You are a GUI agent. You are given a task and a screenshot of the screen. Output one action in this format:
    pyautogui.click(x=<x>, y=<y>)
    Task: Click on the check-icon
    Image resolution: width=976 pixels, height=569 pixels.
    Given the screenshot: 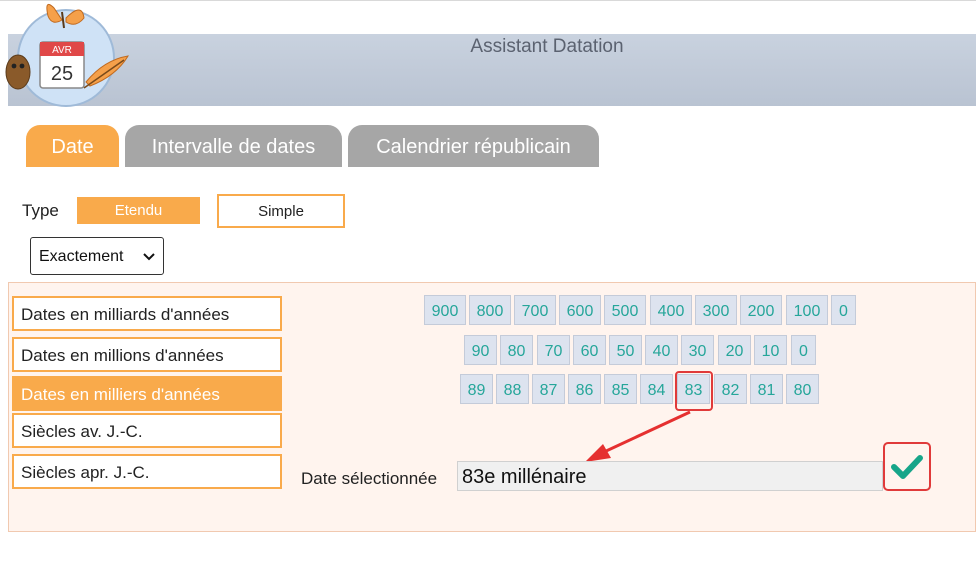 What is the action you would take?
    pyautogui.click(x=907, y=467)
    